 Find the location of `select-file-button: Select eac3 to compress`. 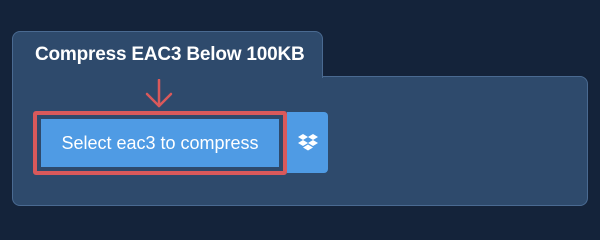

select-file-button: Select eac3 to compress is located at coordinates (160, 143).